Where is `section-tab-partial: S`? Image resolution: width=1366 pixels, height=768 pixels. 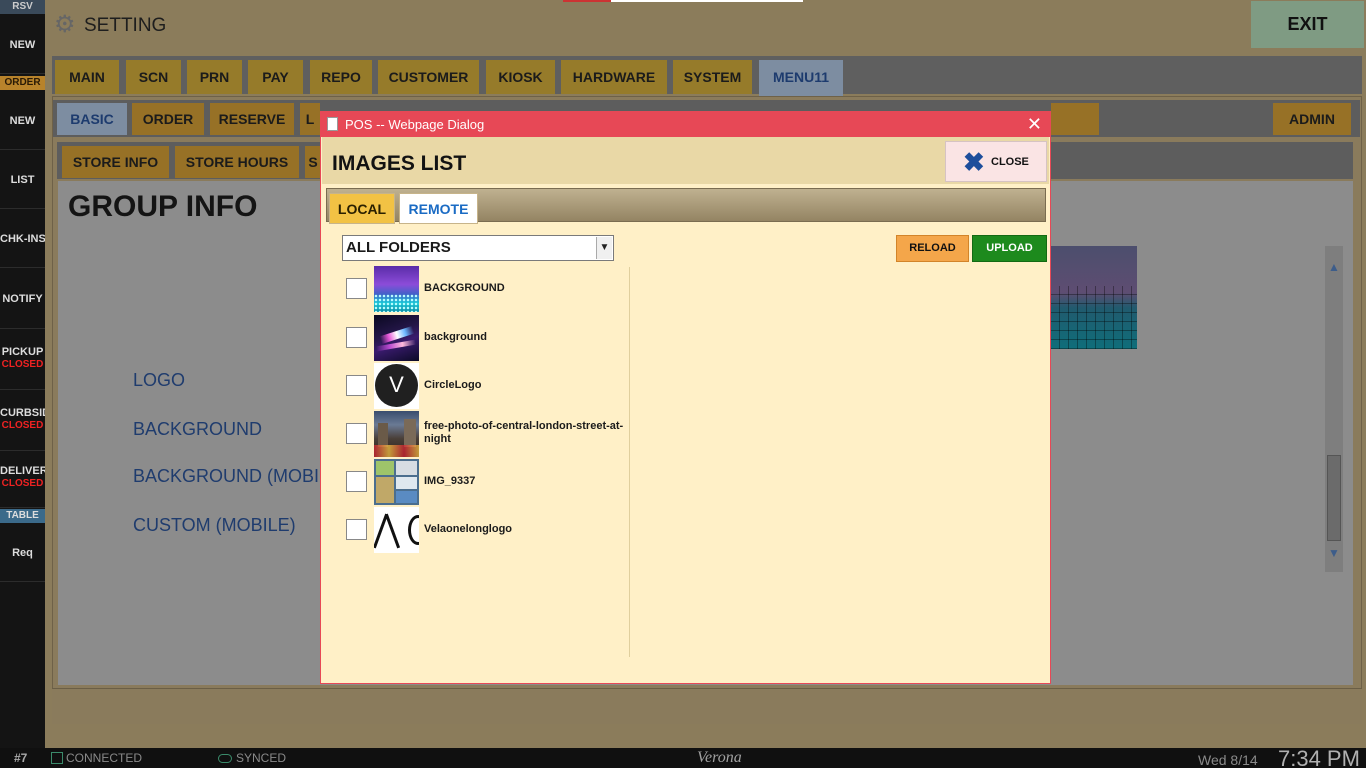 section-tab-partial: S is located at coordinates (313, 162).